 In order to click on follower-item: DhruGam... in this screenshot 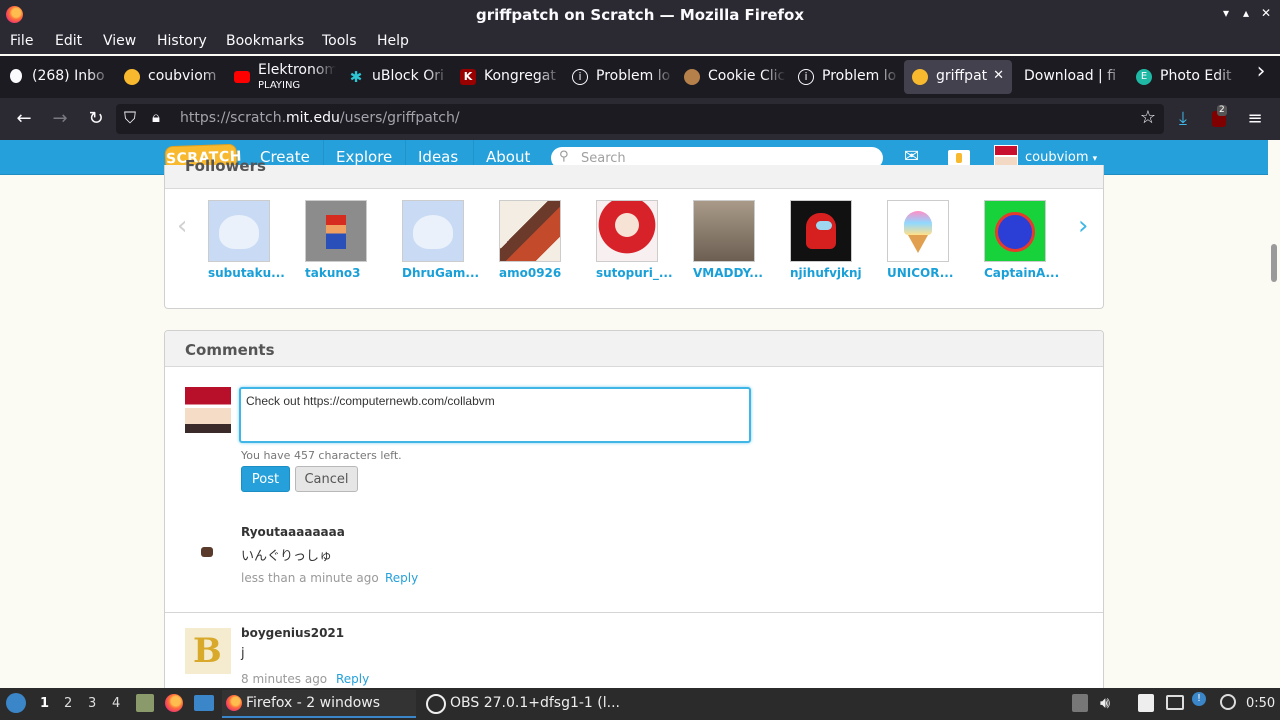, I will do `click(442, 240)`.